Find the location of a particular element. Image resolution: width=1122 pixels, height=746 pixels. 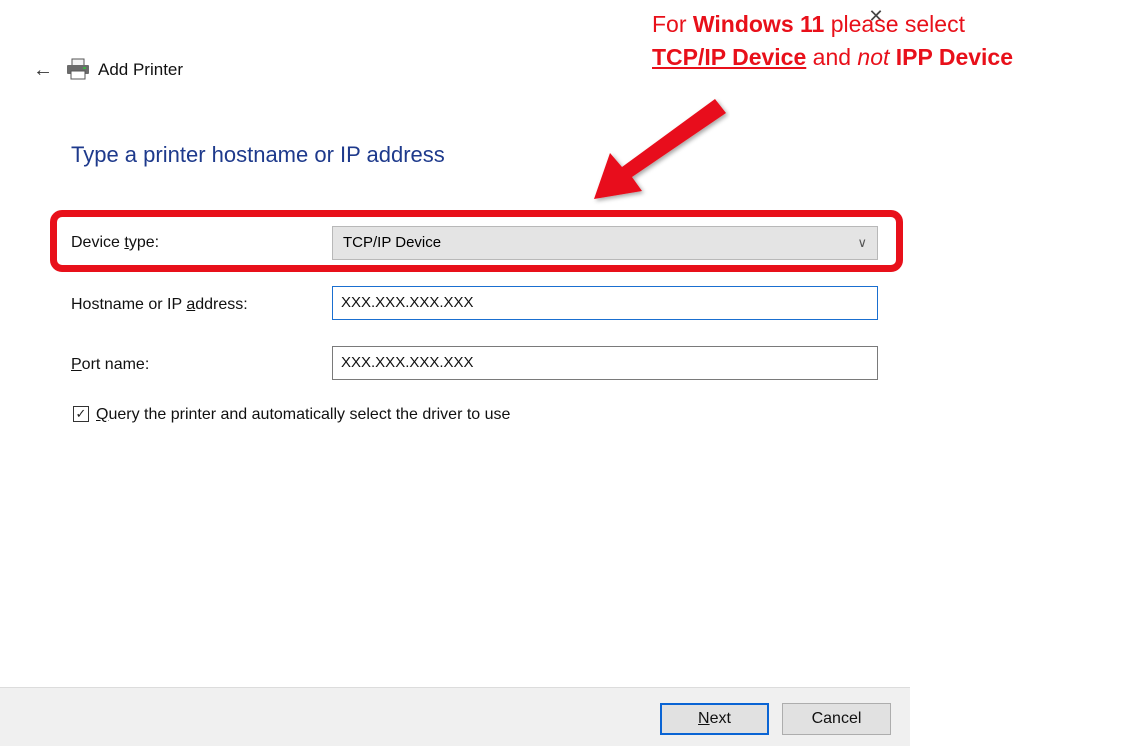

annotation-arrow is located at coordinates (660, 149).